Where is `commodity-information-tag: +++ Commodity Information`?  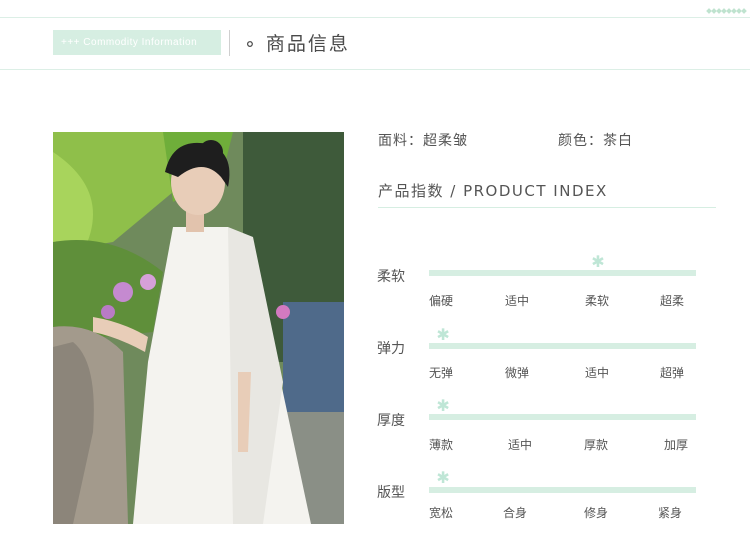 commodity-information-tag: +++ Commodity Information is located at coordinates (137, 42).